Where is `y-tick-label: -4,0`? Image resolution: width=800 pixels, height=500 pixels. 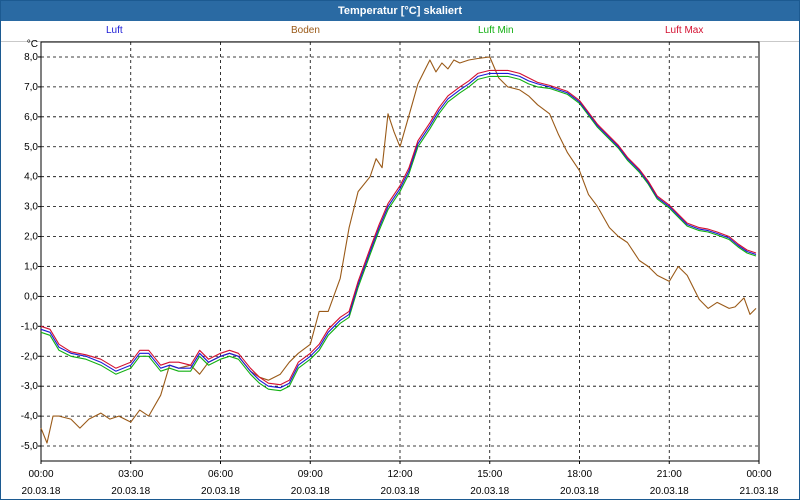 y-tick-label: -4,0 is located at coordinates (30, 416).